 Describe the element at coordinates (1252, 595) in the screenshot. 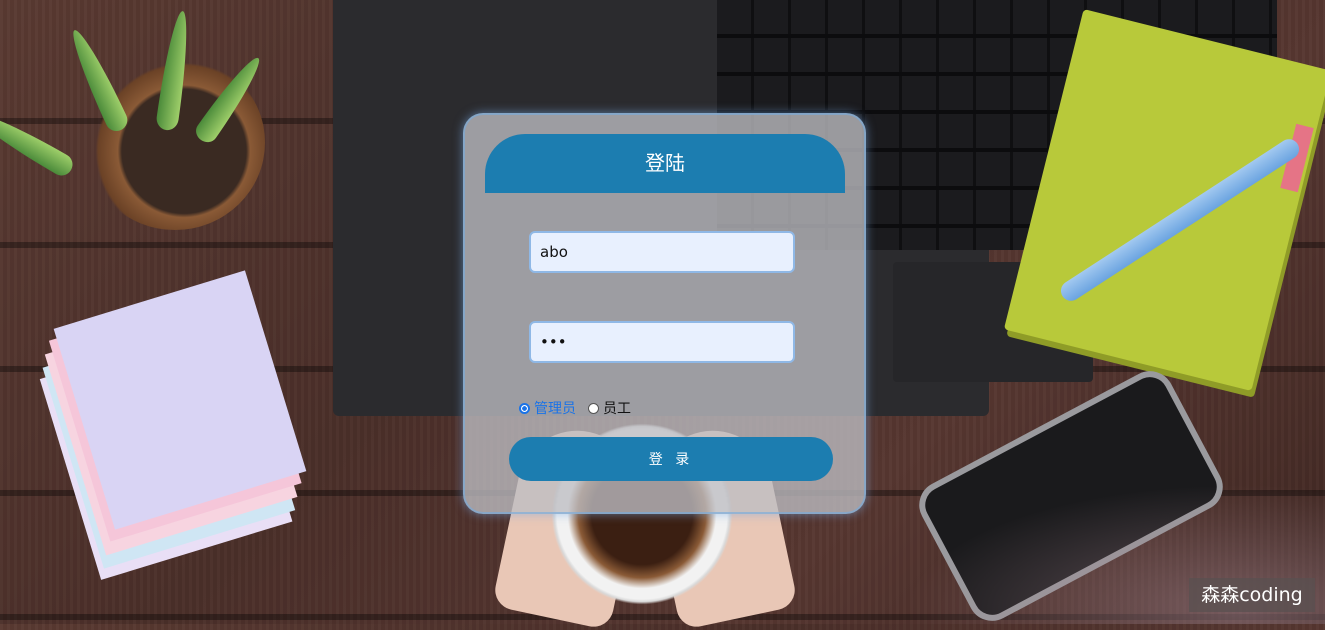

I see `watermark-text: 森森coding` at that location.